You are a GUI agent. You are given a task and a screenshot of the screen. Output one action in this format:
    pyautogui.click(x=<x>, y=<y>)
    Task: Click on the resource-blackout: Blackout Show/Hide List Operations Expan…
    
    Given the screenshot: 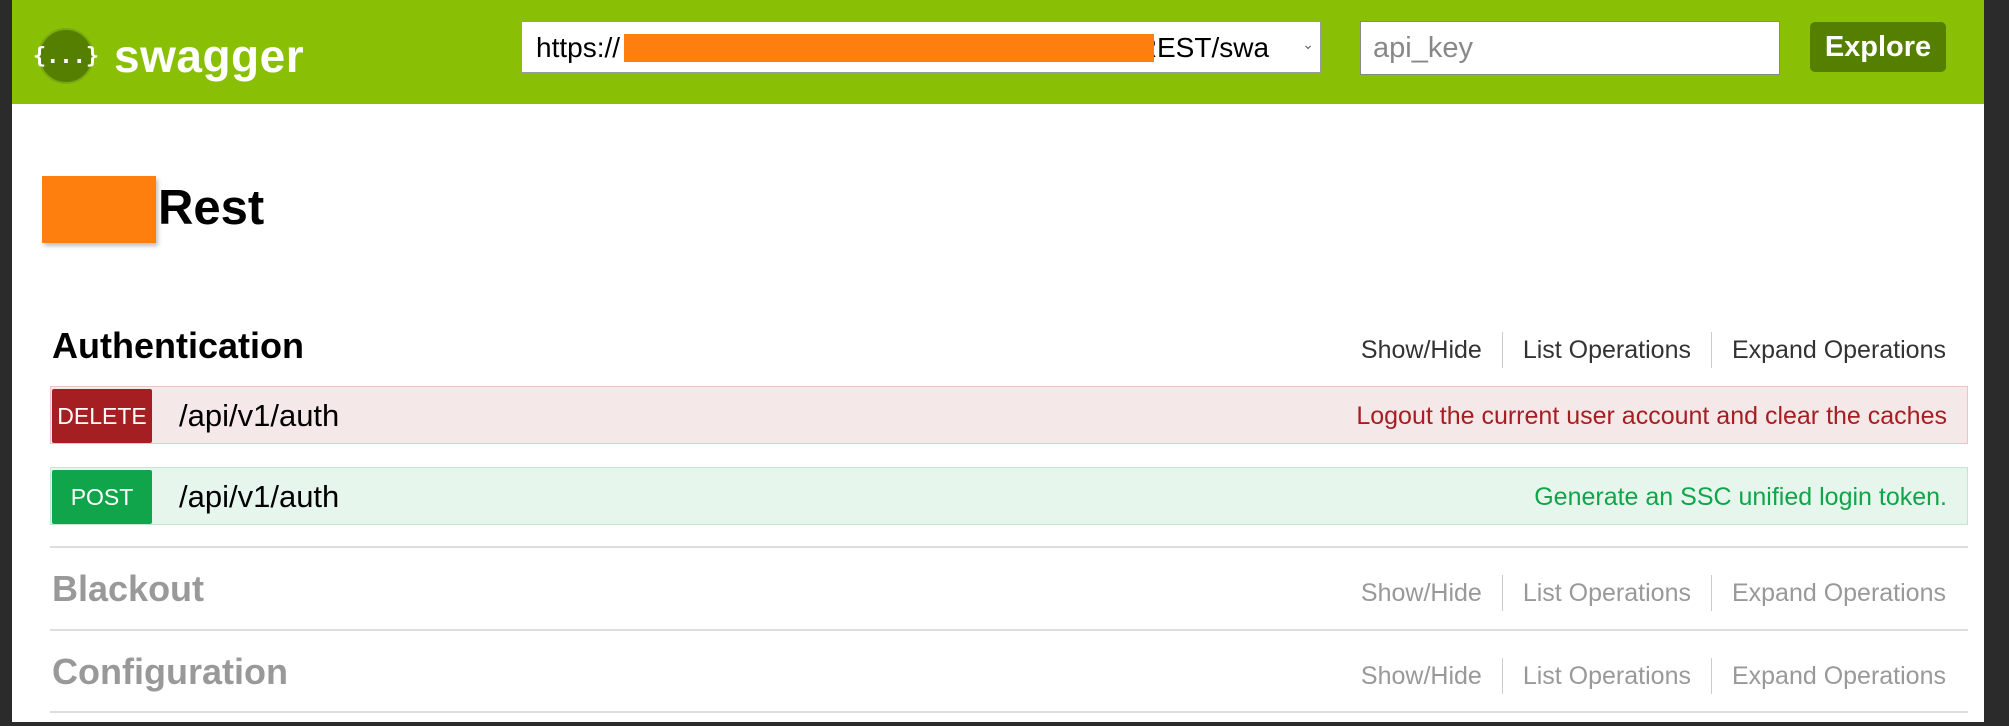 What is the action you would take?
    pyautogui.click(x=1003, y=588)
    